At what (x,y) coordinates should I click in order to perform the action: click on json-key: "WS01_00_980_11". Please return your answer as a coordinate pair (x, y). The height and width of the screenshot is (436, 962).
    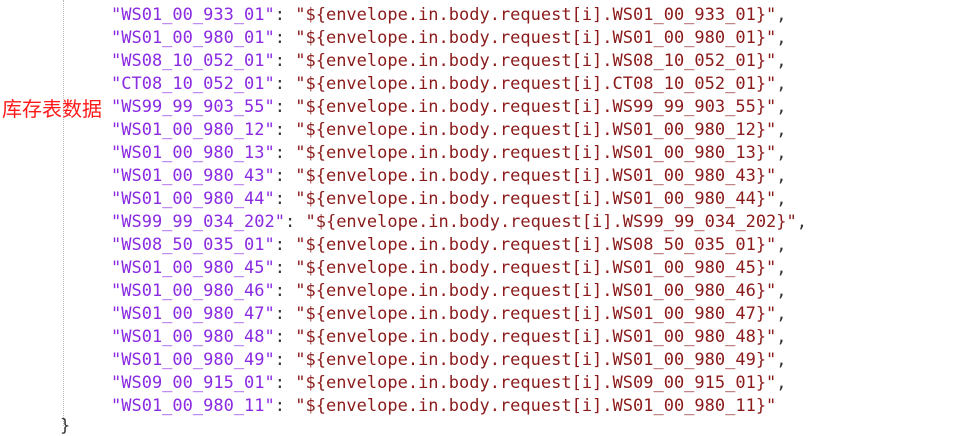
    Looking at the image, I should click on (193, 406).